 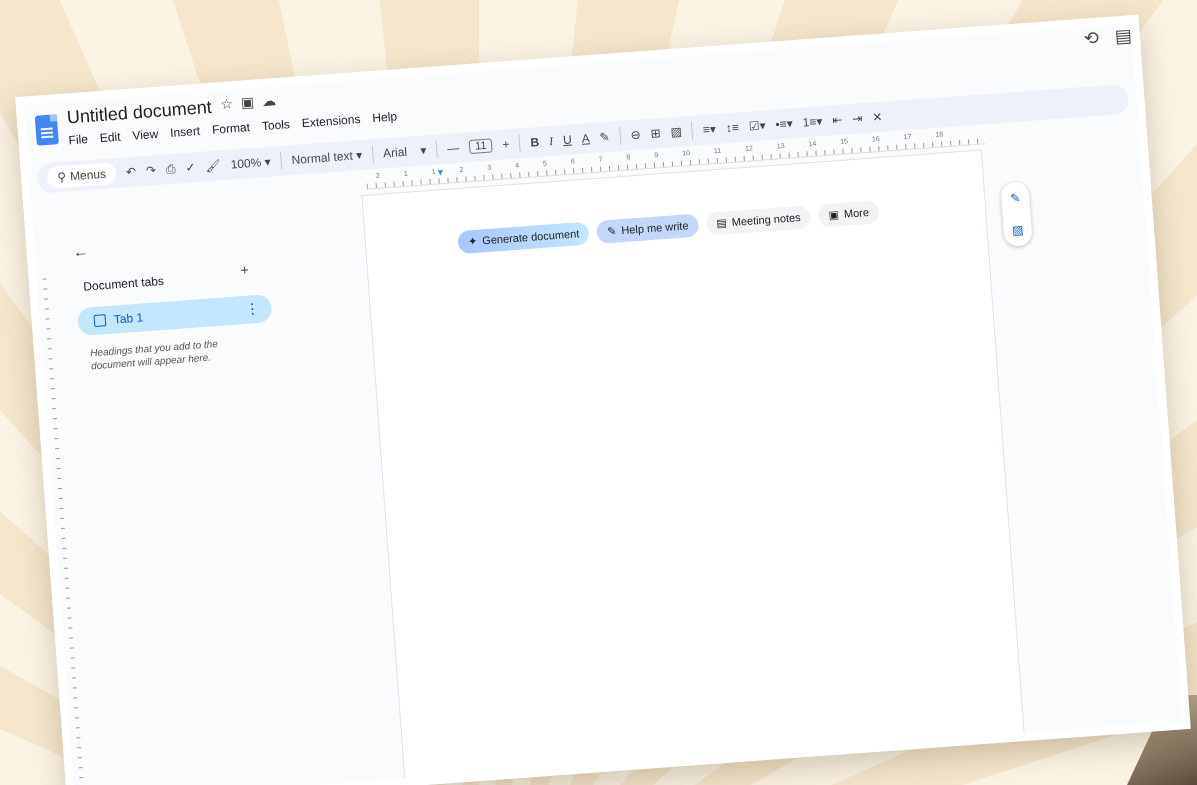 I want to click on meeting-notes-chip: ▤ Meeting notes, so click(x=758, y=220).